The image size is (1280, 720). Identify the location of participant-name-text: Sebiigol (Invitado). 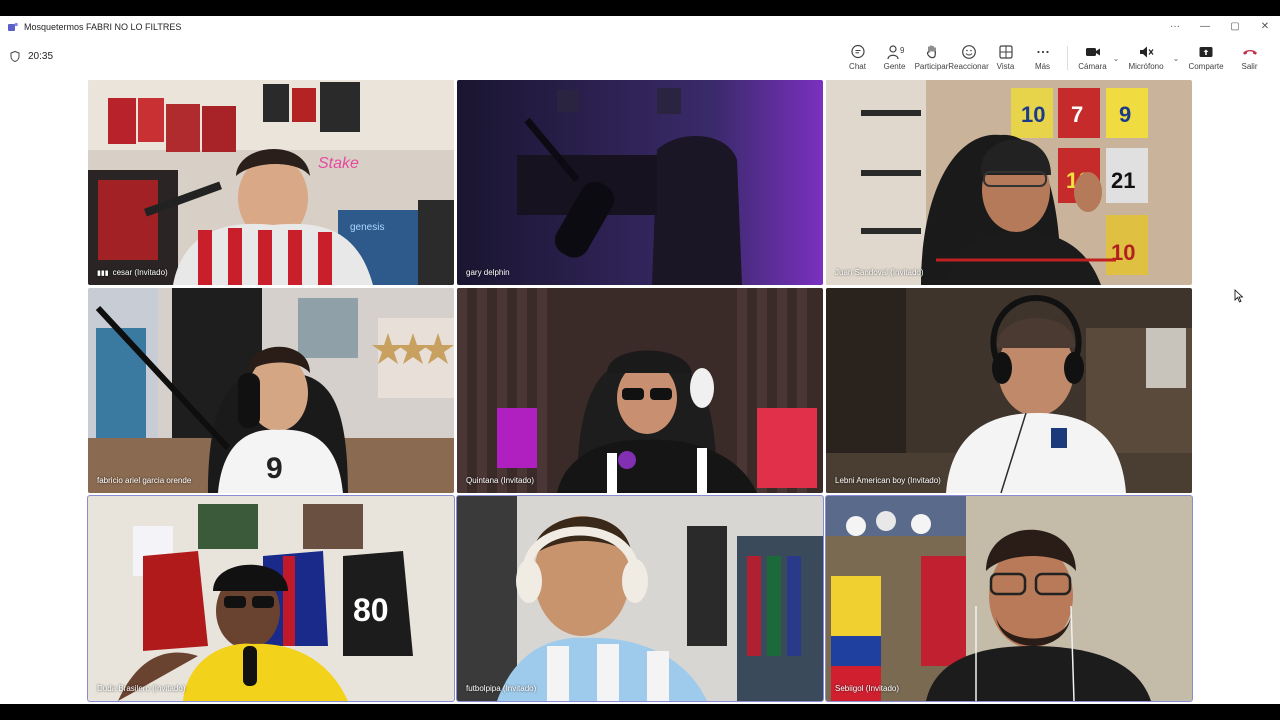
(867, 688).